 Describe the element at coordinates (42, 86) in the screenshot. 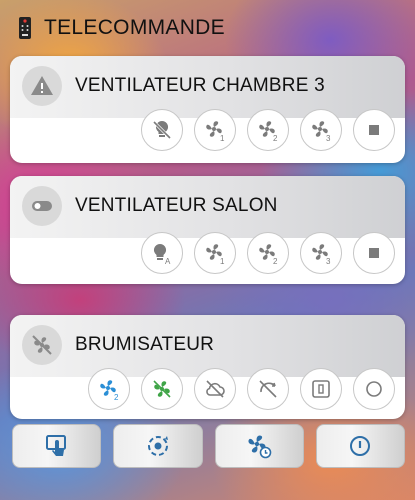

I see `warning-icon` at that location.